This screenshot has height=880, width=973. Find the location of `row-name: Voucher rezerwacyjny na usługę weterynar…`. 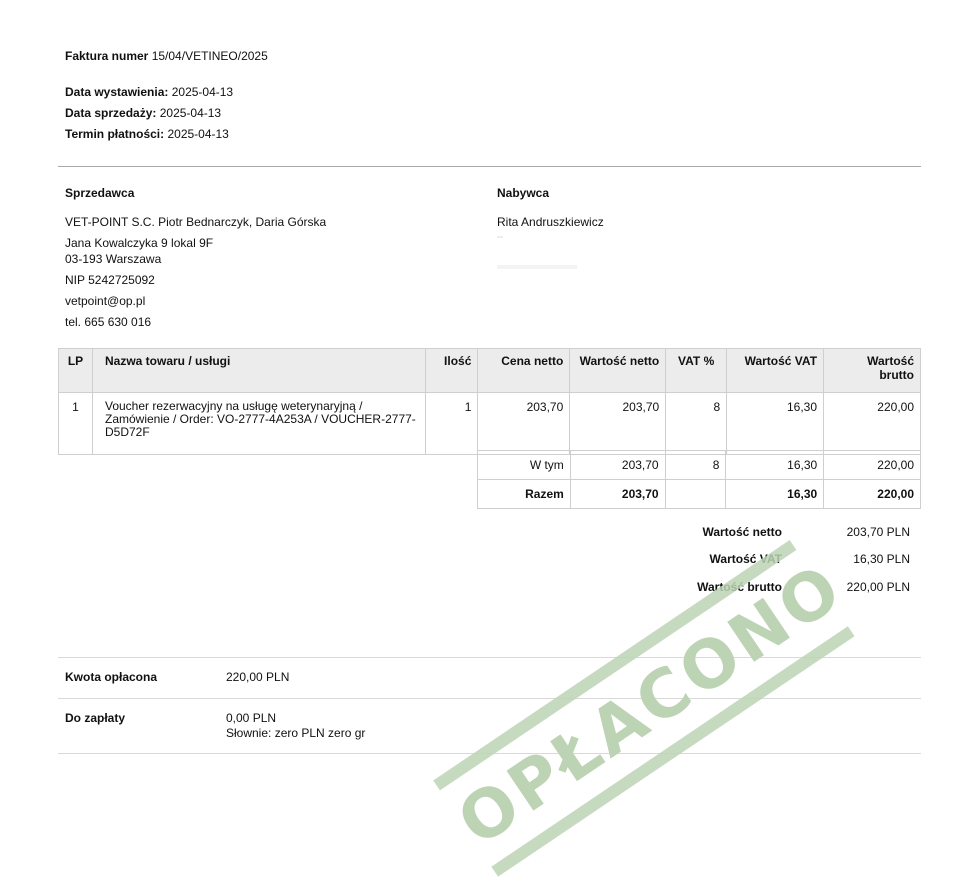

row-name: Voucher rezerwacyjny na usługę weterynar… is located at coordinates (259, 423).